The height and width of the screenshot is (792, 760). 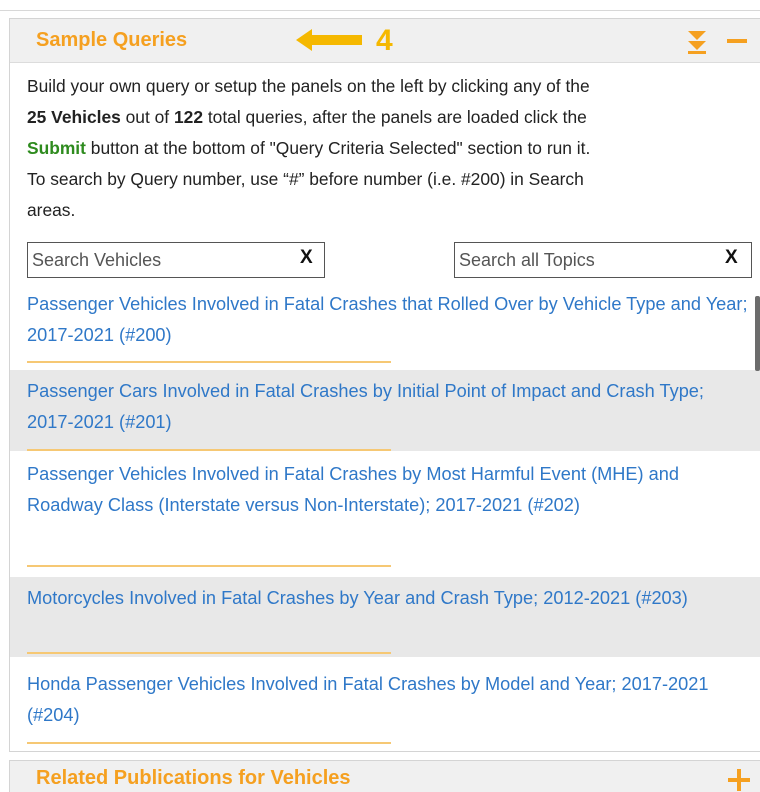 I want to click on vehicle-count: 25 Vehicles, so click(x=74, y=117).